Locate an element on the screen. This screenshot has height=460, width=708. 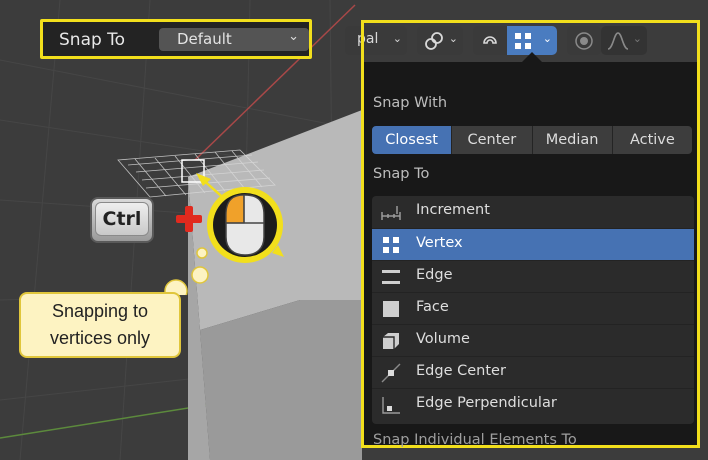
snap-to-item-edge-center: Edge Center is located at coordinates (533, 372).